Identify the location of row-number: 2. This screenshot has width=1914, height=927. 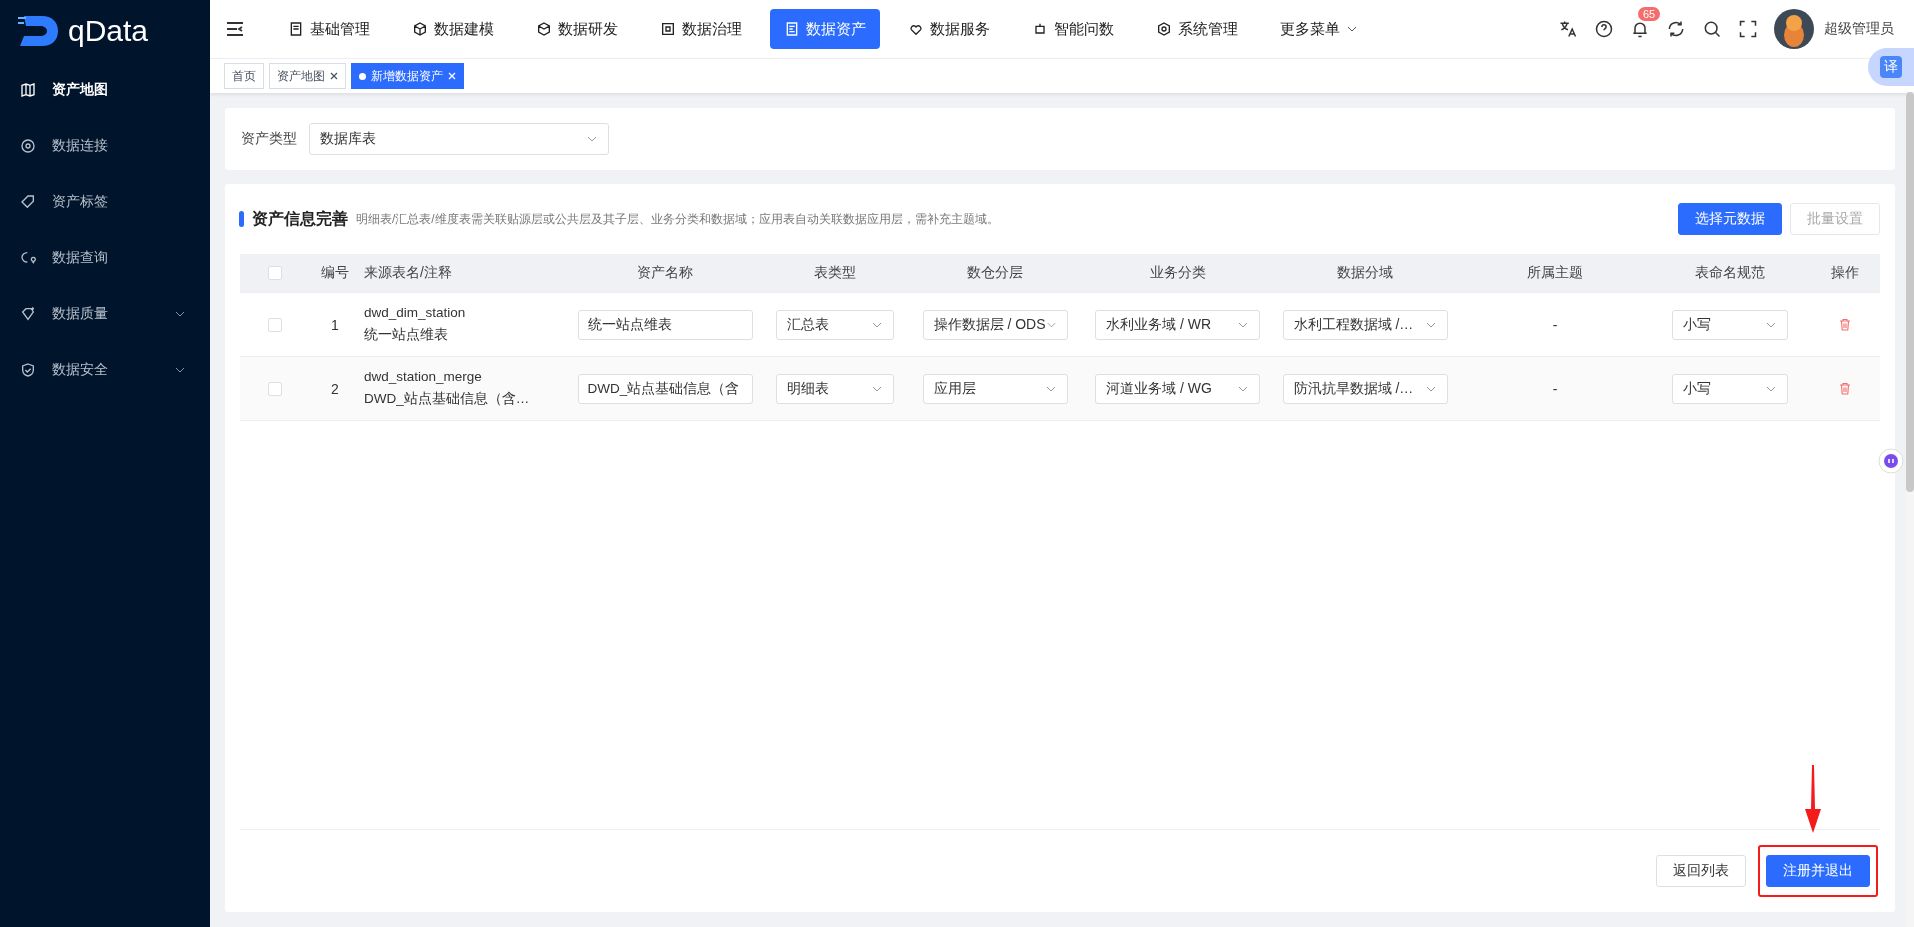
(335, 388).